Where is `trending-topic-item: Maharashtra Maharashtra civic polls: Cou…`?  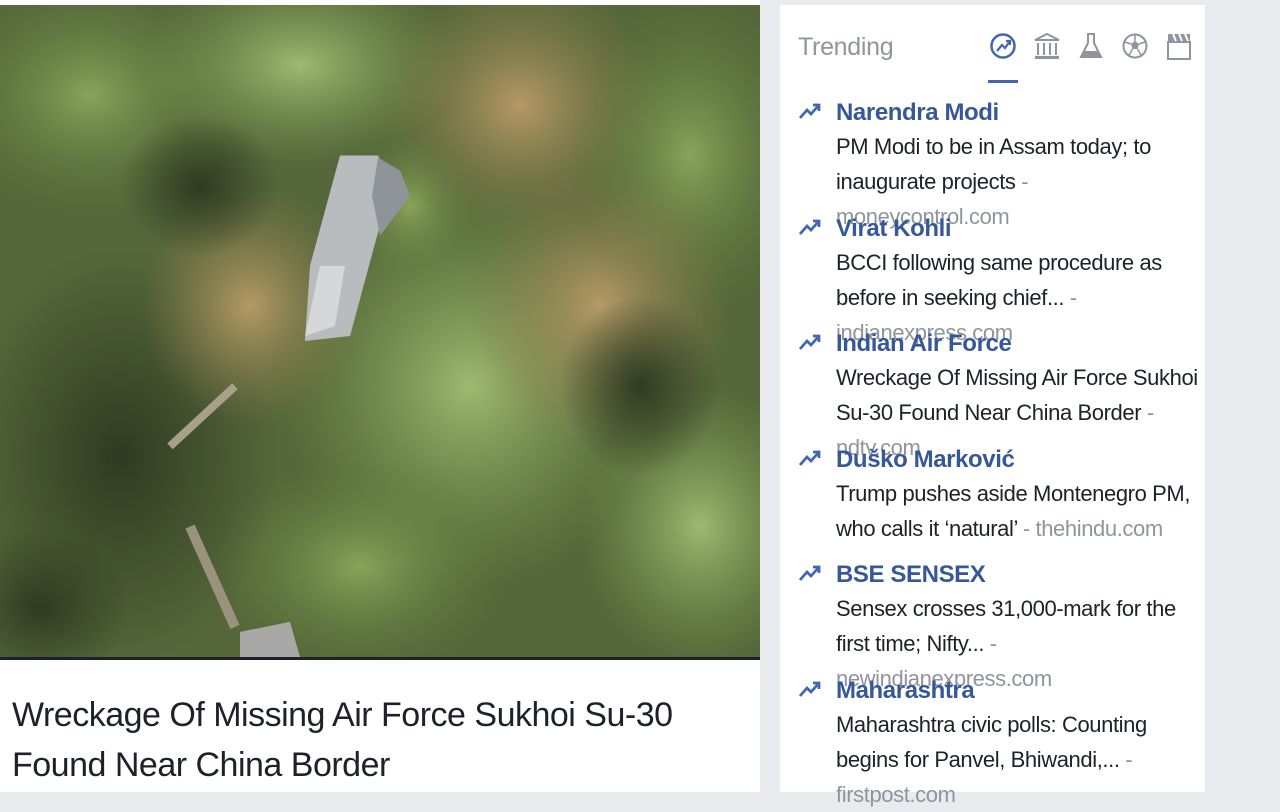 trending-topic-item: Maharashtra Maharashtra civic polls: Cou… is located at coordinates (998, 741).